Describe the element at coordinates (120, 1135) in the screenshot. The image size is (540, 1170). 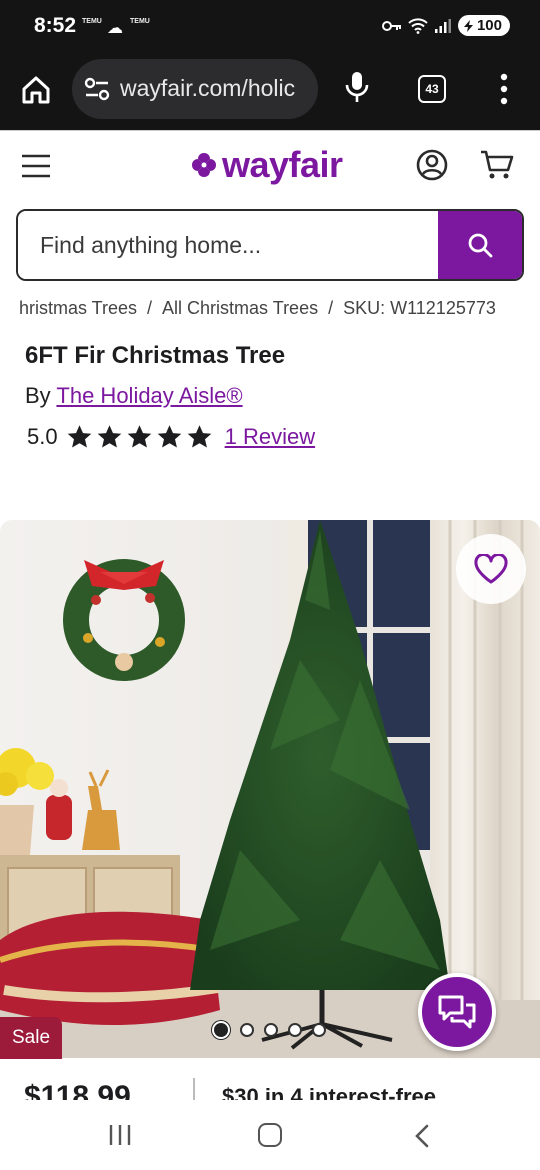
I see `recent-apps-icon` at that location.